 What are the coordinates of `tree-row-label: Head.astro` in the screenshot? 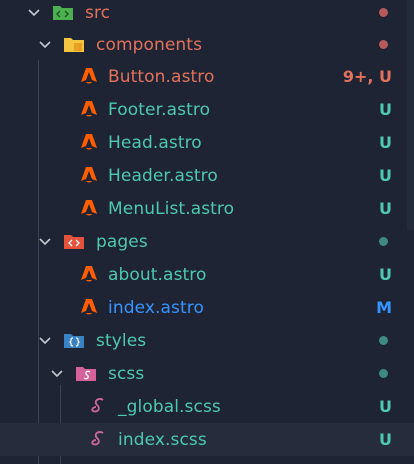 It's located at (155, 142).